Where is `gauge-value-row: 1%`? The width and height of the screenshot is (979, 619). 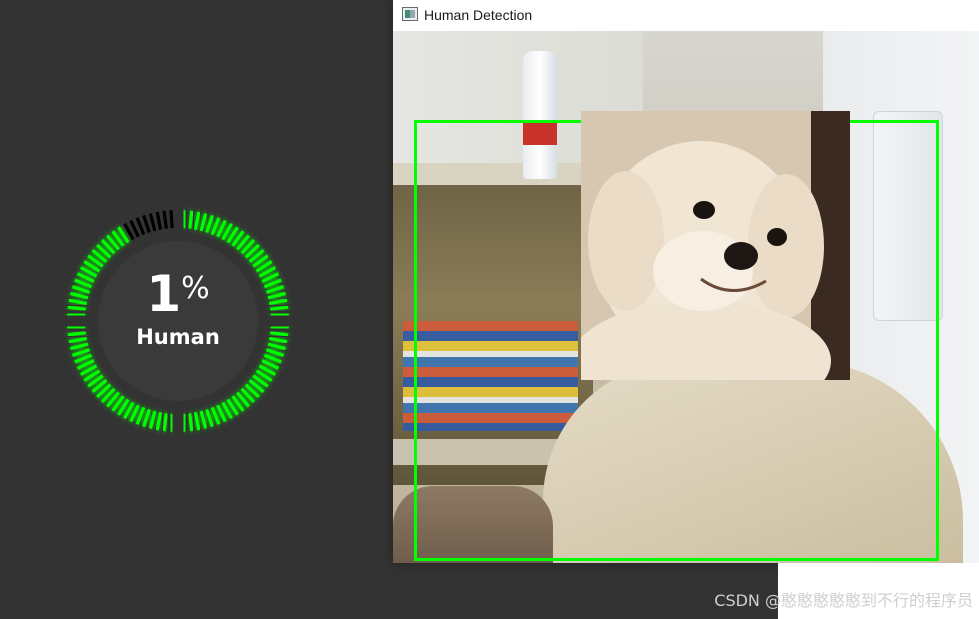 gauge-value-row: 1% is located at coordinates (178, 294).